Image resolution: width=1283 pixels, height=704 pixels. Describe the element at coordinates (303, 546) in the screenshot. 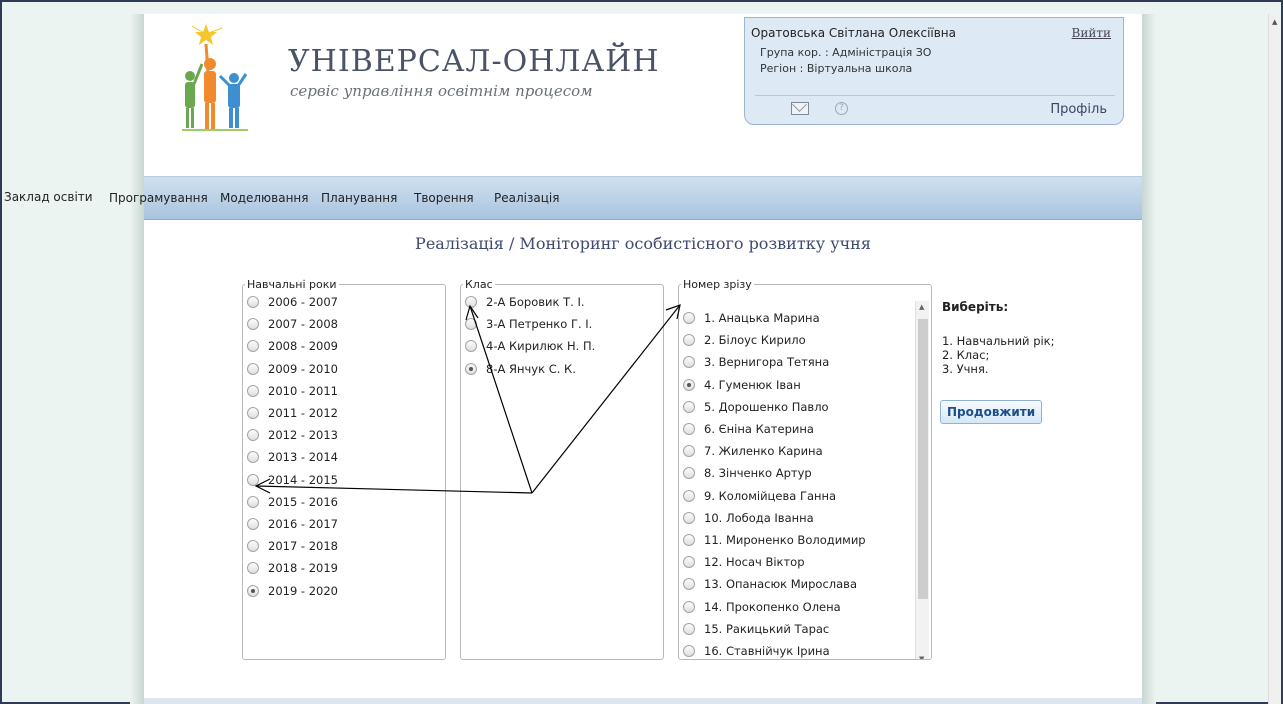

I see `radio-label: 2017 - 2018` at that location.